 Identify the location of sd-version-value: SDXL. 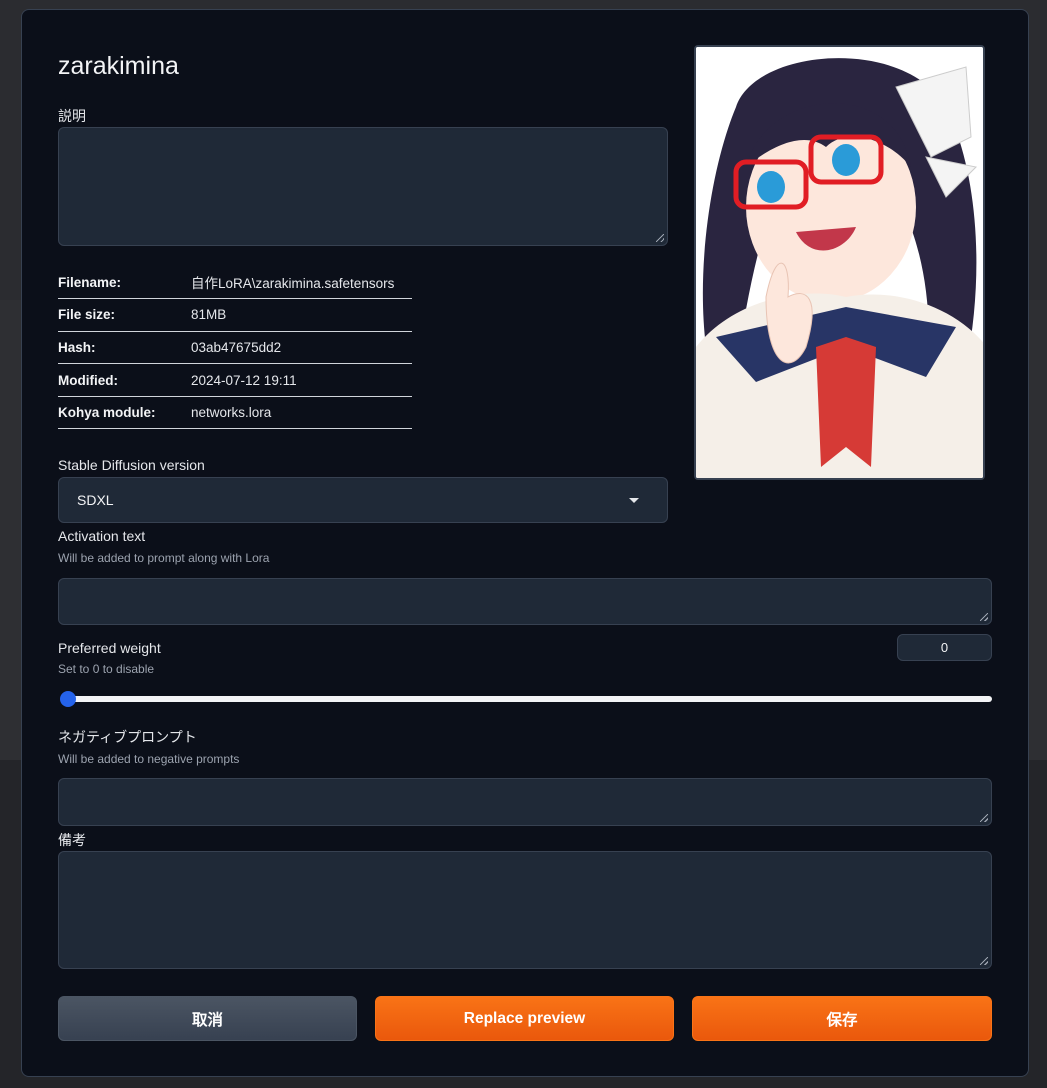
(95, 500).